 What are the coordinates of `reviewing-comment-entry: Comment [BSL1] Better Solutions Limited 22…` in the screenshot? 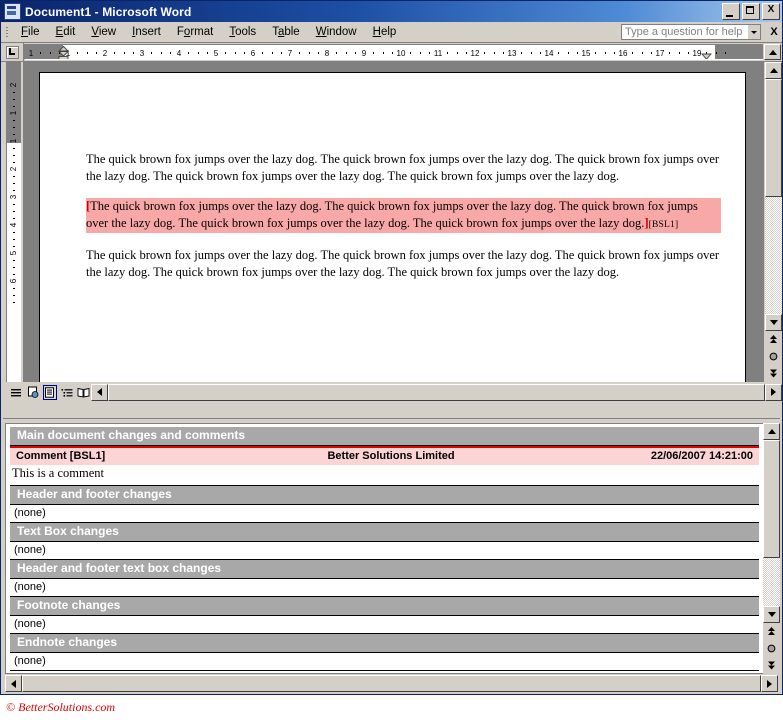 It's located at (384, 466).